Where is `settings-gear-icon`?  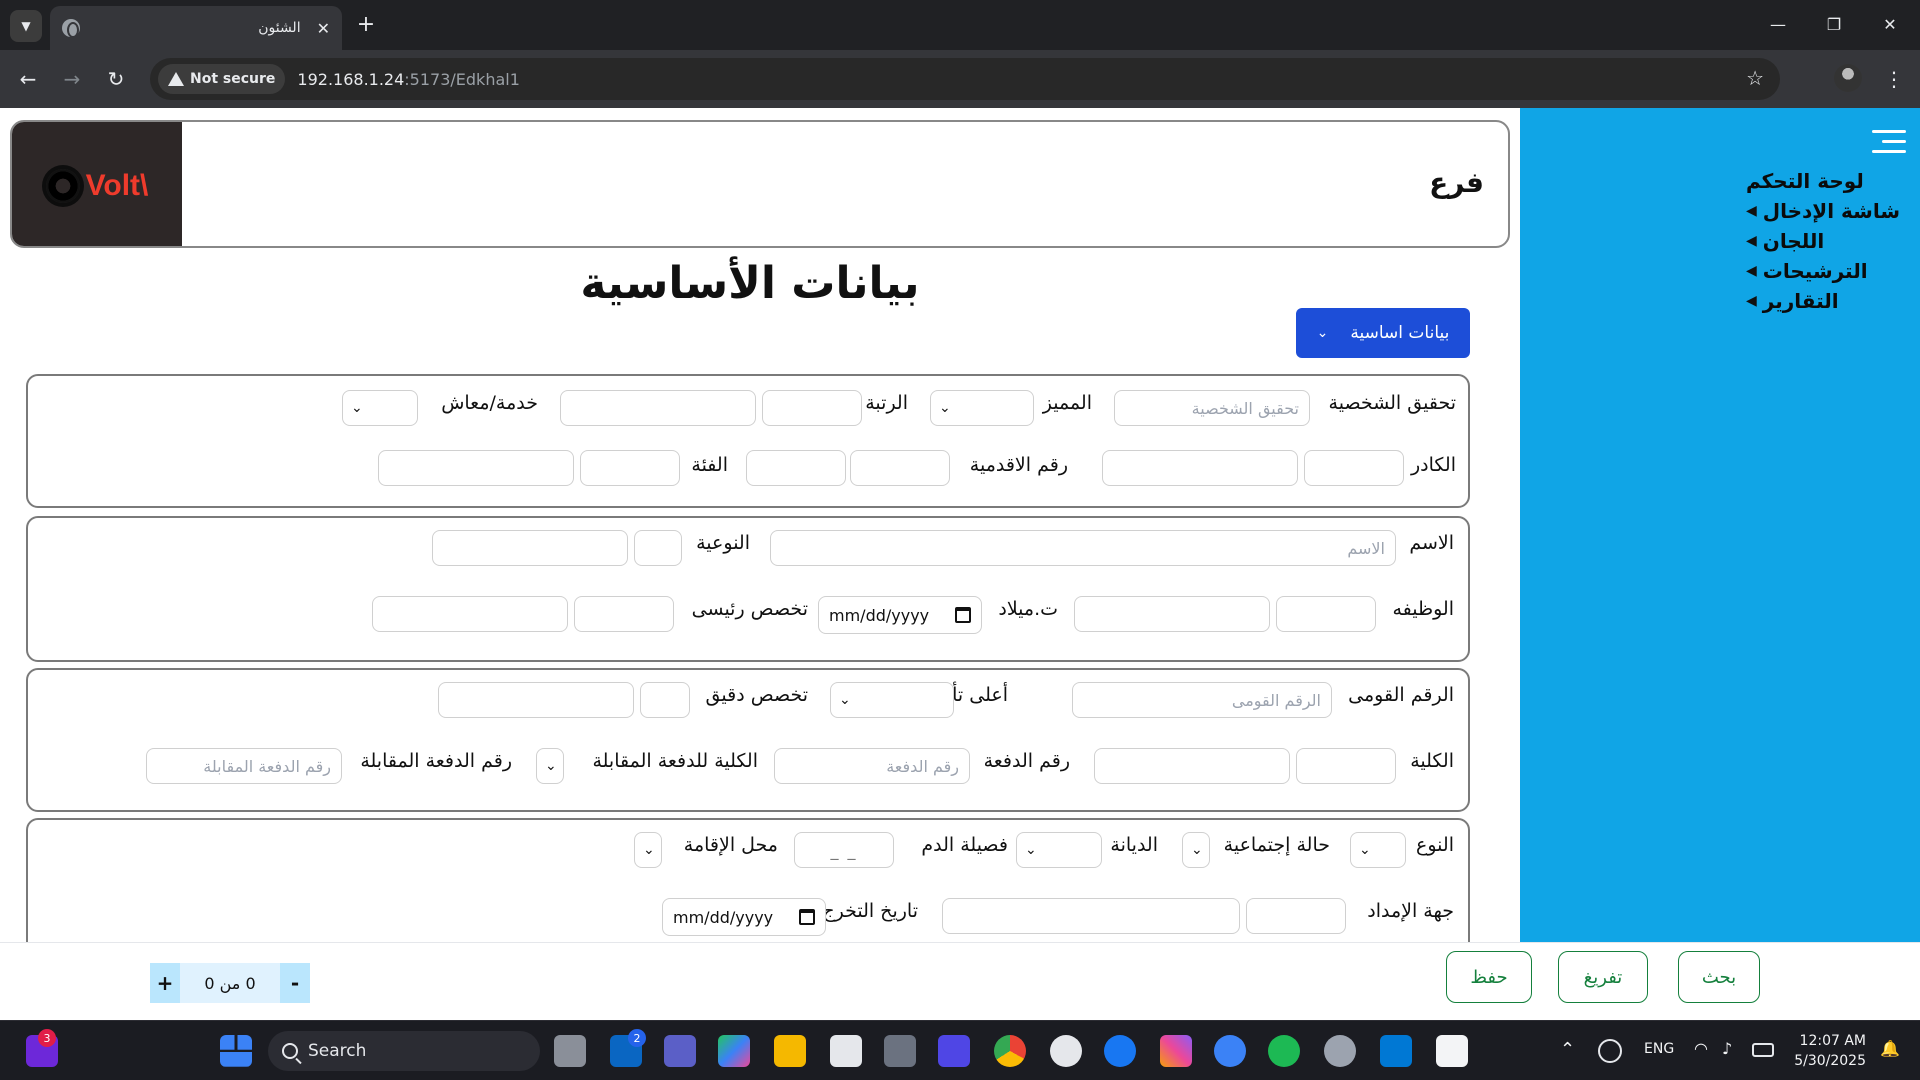 settings-gear-icon is located at coordinates (1340, 1051).